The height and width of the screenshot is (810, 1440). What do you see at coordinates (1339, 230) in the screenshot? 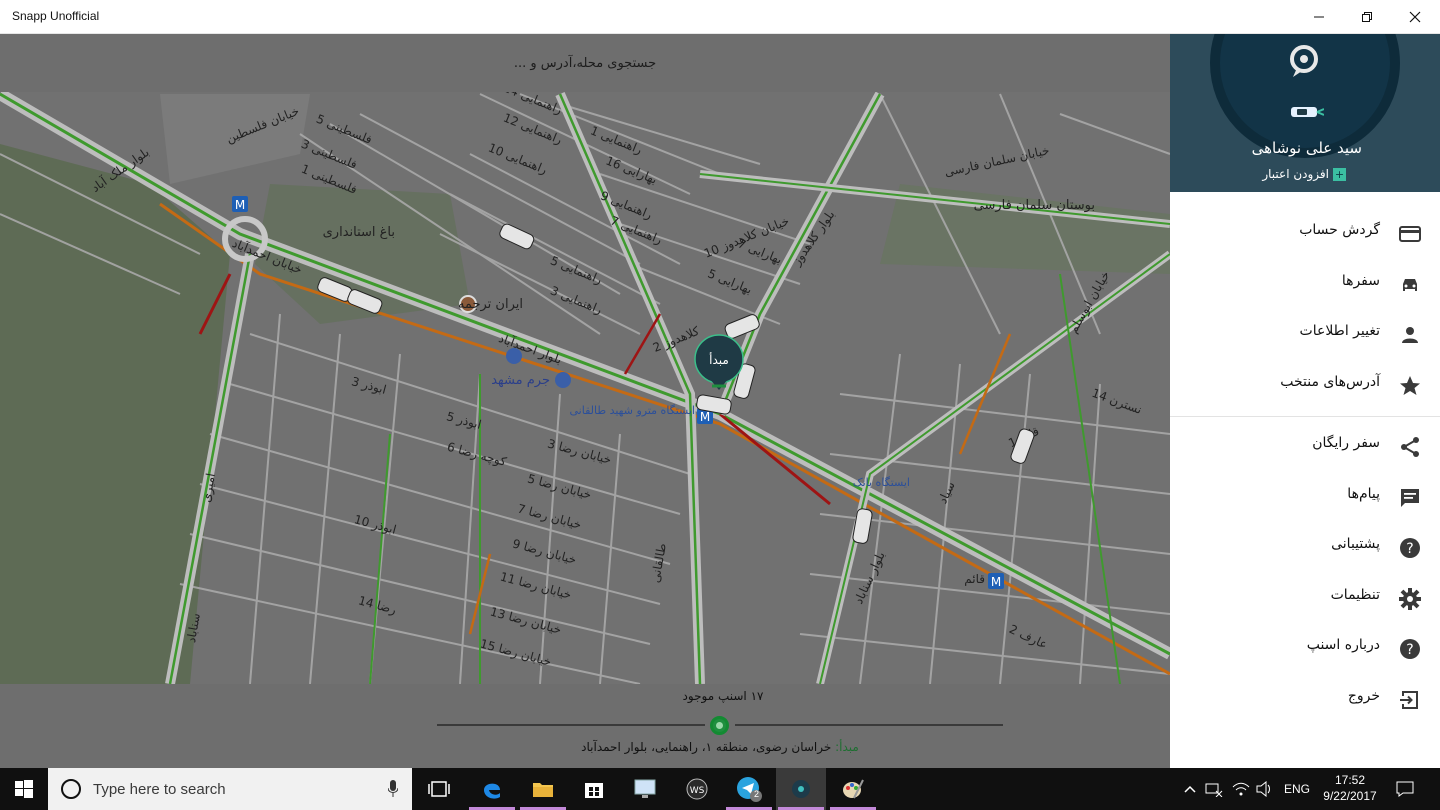
I see `menu-item-label: گردش حساب` at bounding box center [1339, 230].